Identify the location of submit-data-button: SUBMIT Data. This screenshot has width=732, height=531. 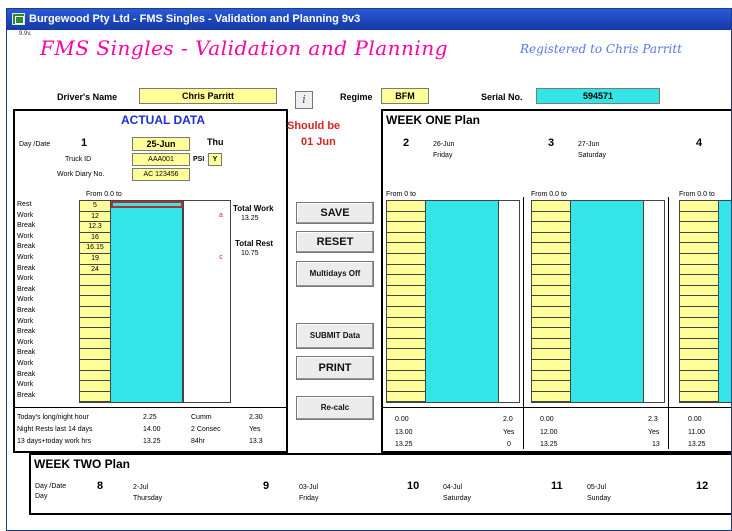
(335, 336).